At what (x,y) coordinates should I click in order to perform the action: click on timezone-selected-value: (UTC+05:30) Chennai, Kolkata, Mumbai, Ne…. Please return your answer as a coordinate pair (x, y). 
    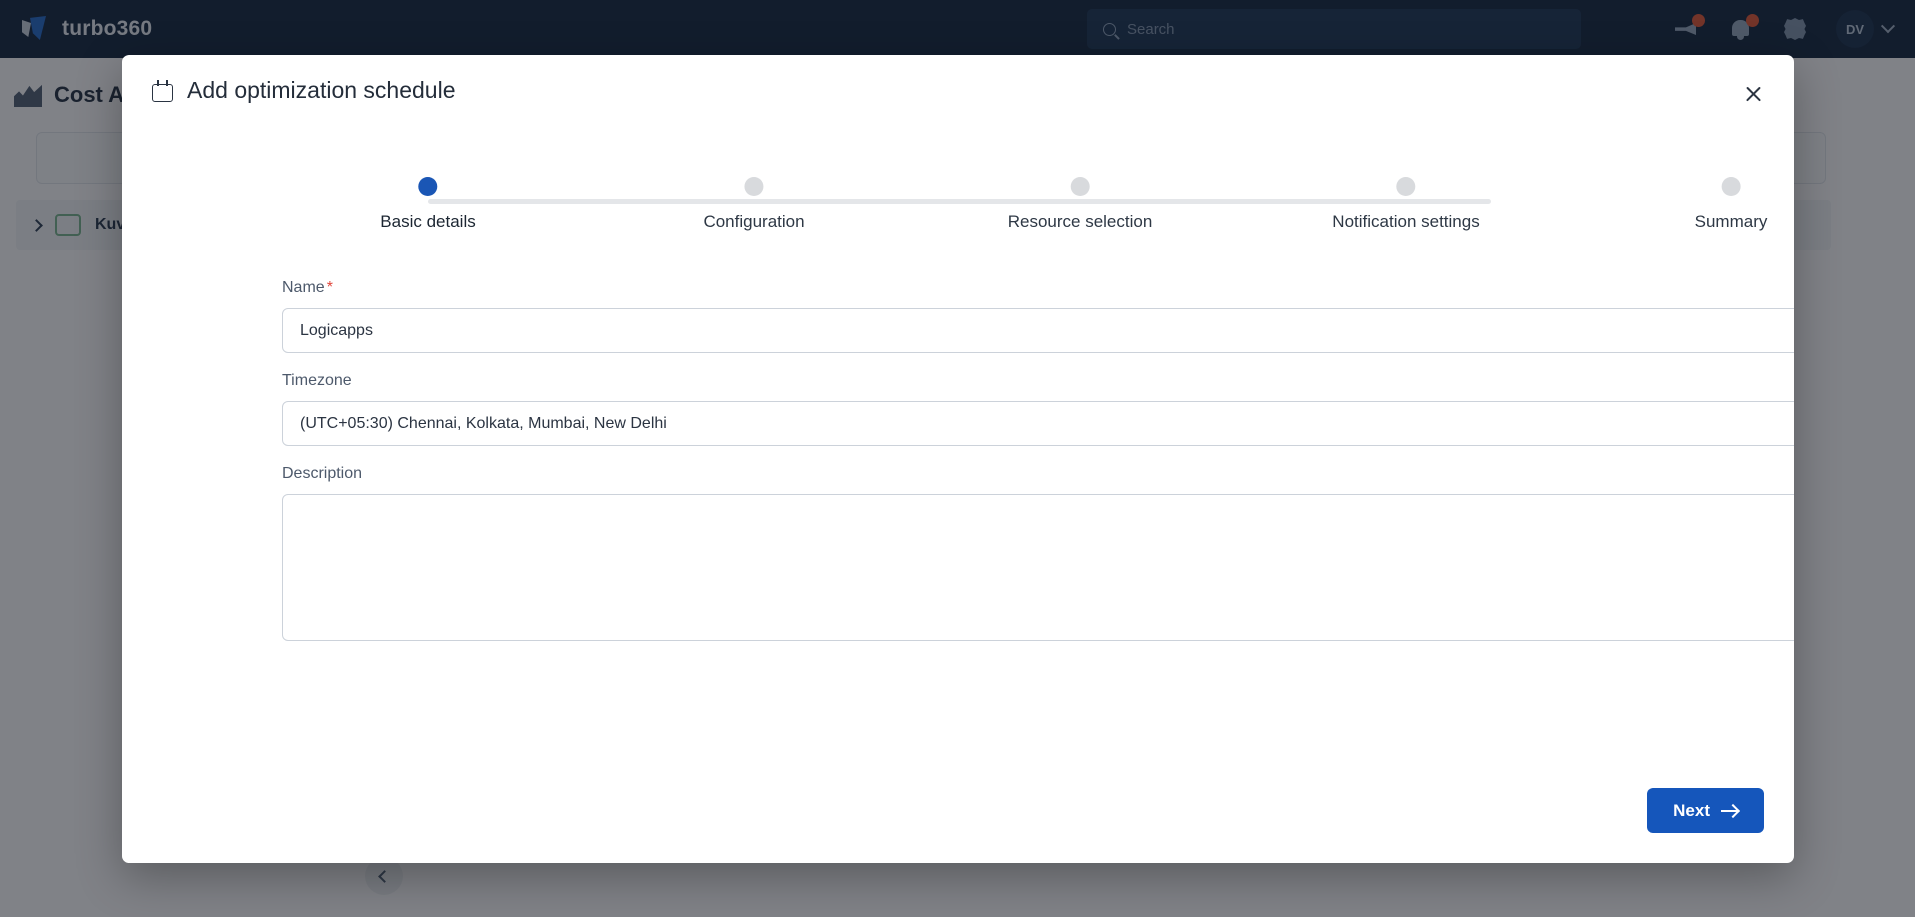
    Looking at the image, I should click on (483, 423).